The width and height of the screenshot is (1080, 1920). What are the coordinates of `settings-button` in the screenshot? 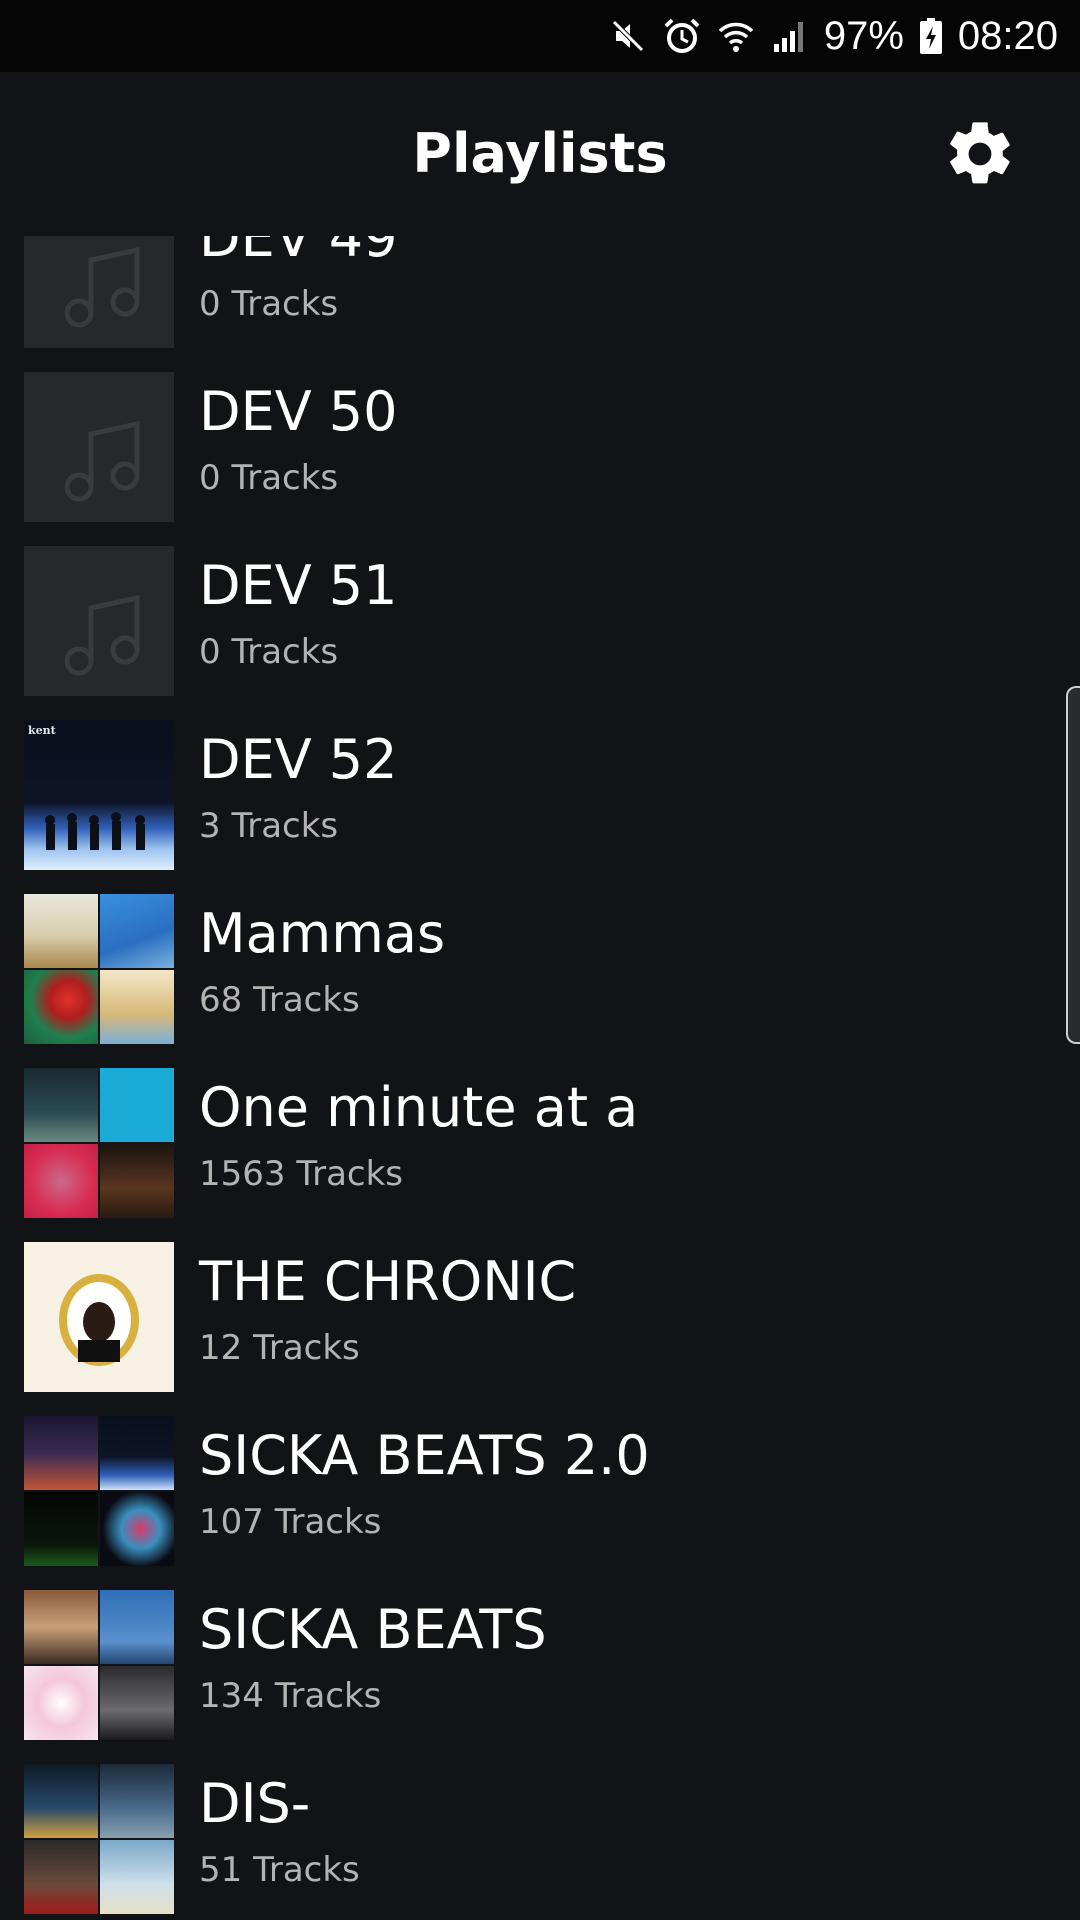 It's located at (980, 154).